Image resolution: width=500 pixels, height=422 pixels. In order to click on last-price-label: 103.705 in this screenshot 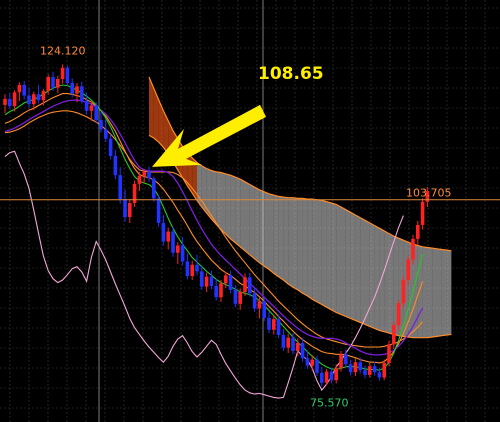, I will do `click(429, 193)`.